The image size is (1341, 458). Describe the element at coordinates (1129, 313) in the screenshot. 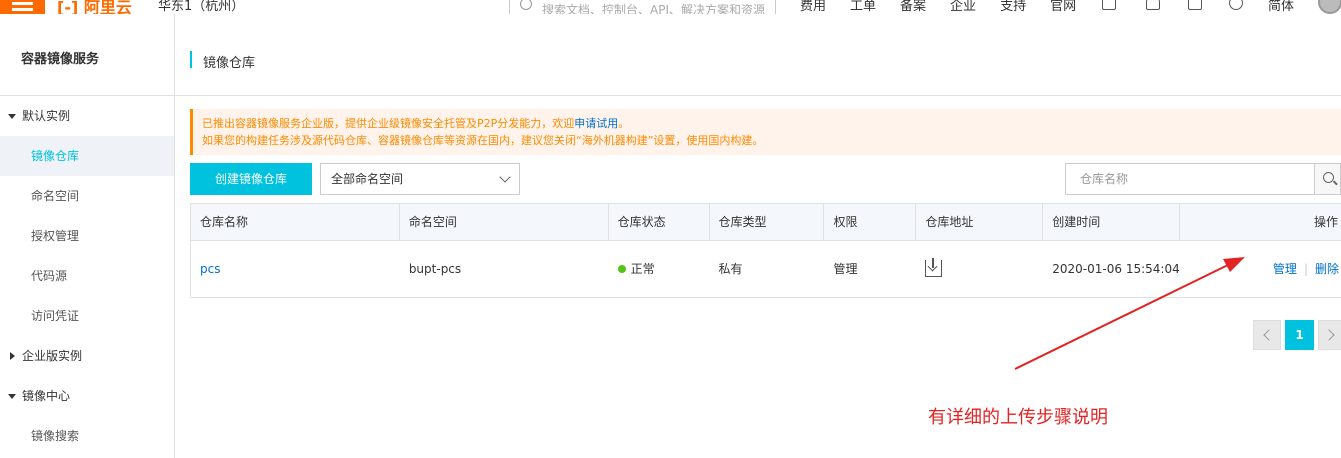

I see `annotation-arrow` at that location.